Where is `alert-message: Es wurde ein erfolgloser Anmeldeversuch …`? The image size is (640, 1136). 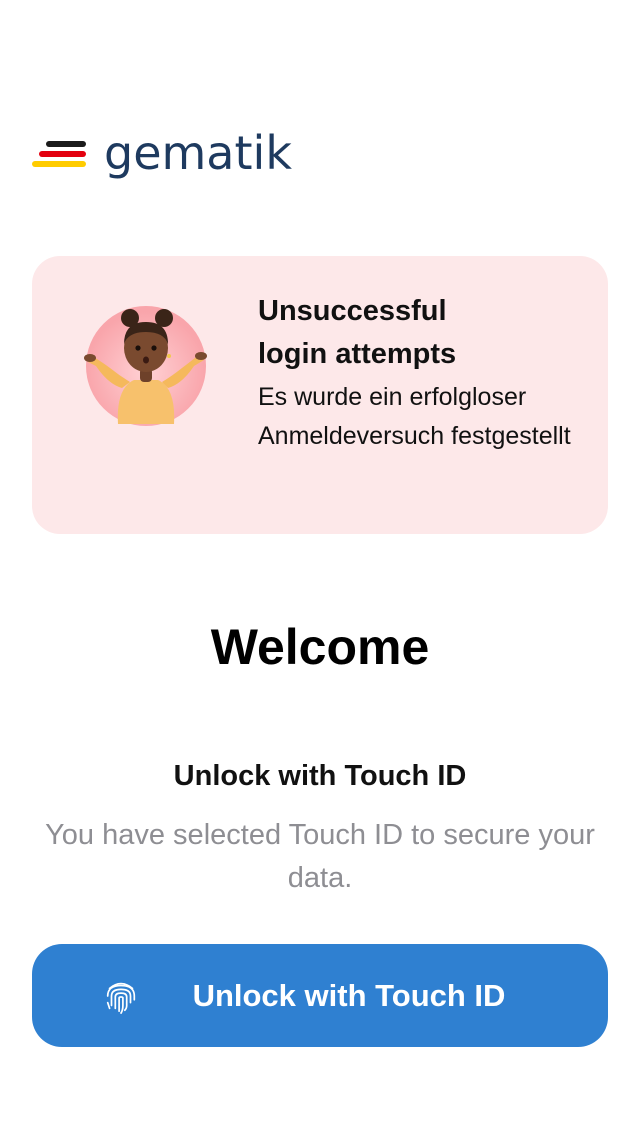
alert-message: Es wurde ein erfolgloser Anmeldeversuch … is located at coordinates (414, 416).